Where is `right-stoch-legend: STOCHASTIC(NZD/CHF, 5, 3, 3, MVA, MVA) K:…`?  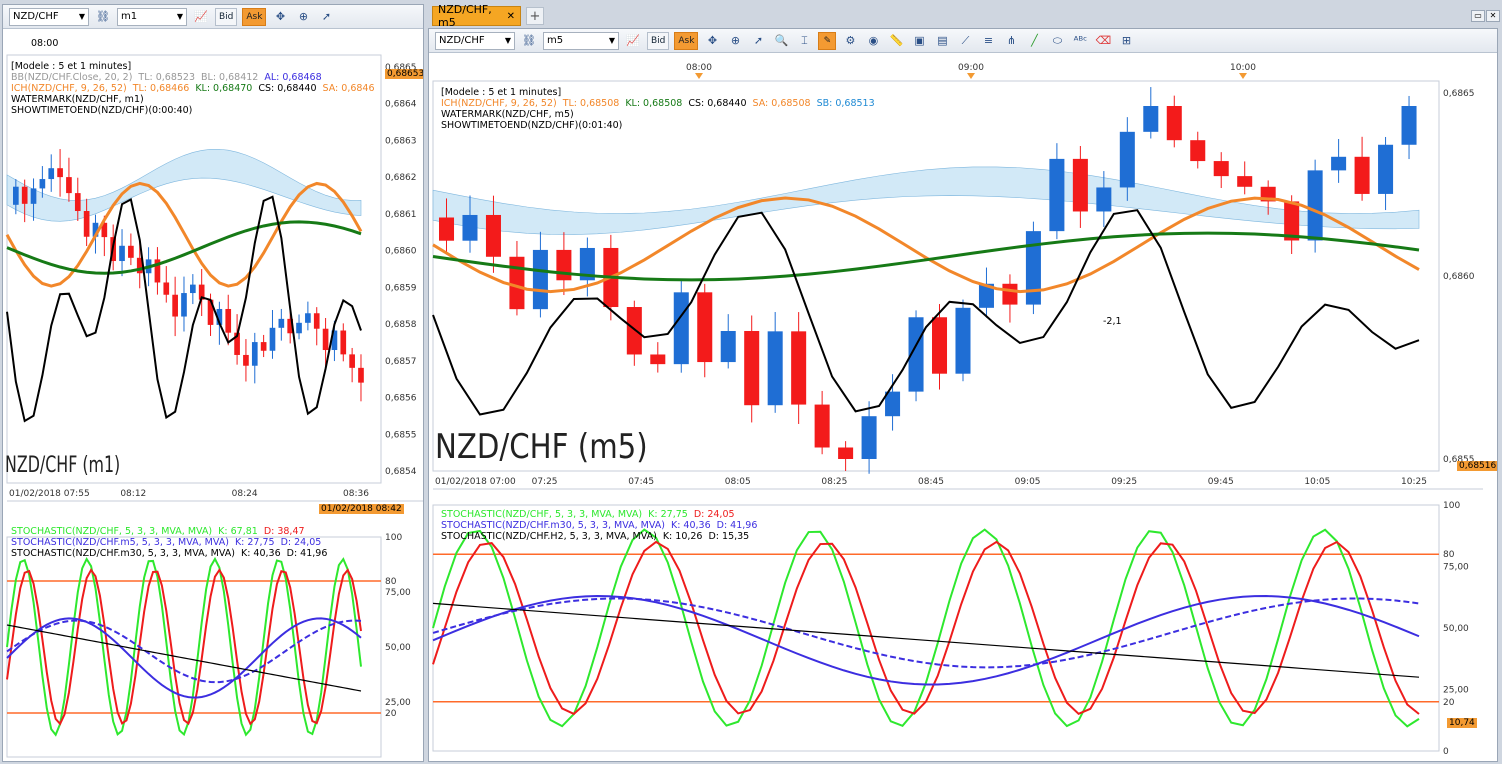
right-stoch-legend: STOCHASTIC(NZD/CHF, 5, 3, 3, MVA, MVA) K:… is located at coordinates (602, 525).